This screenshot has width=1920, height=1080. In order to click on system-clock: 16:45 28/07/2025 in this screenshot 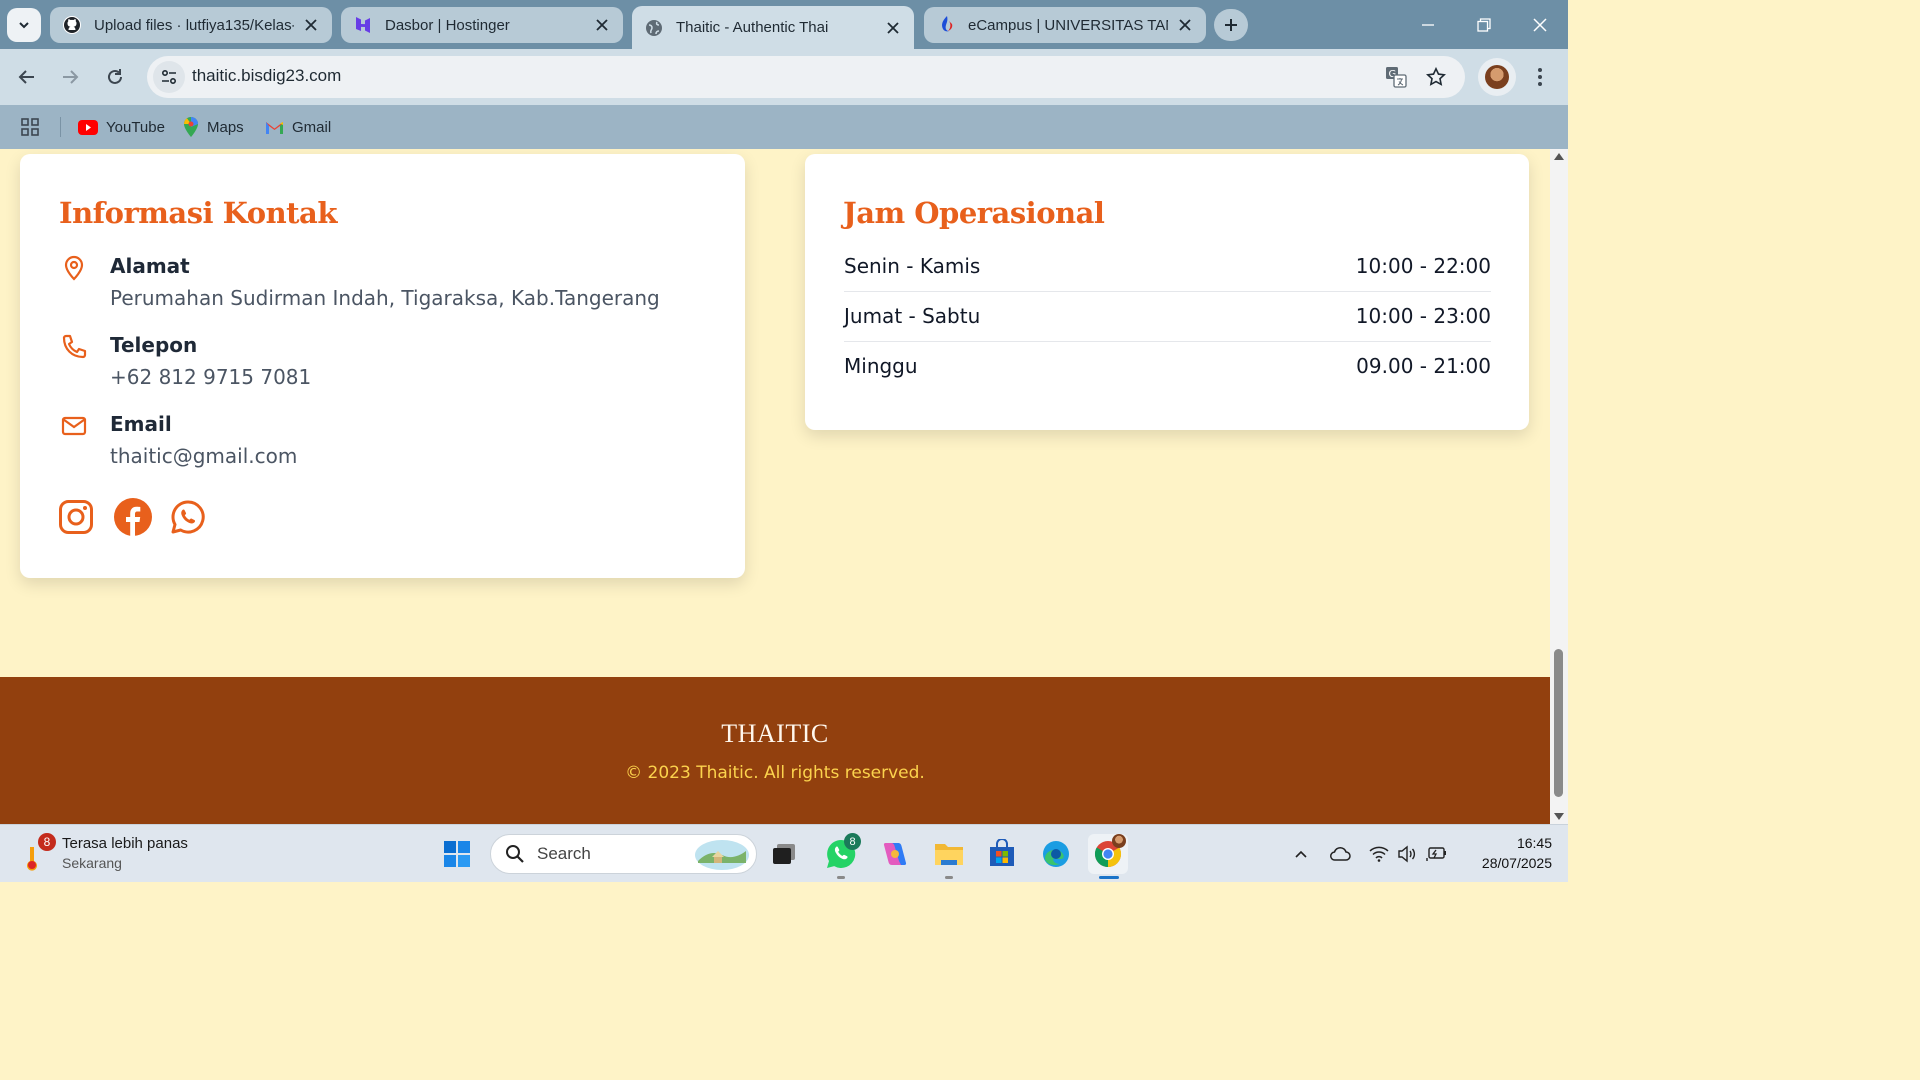, I will do `click(1506, 853)`.